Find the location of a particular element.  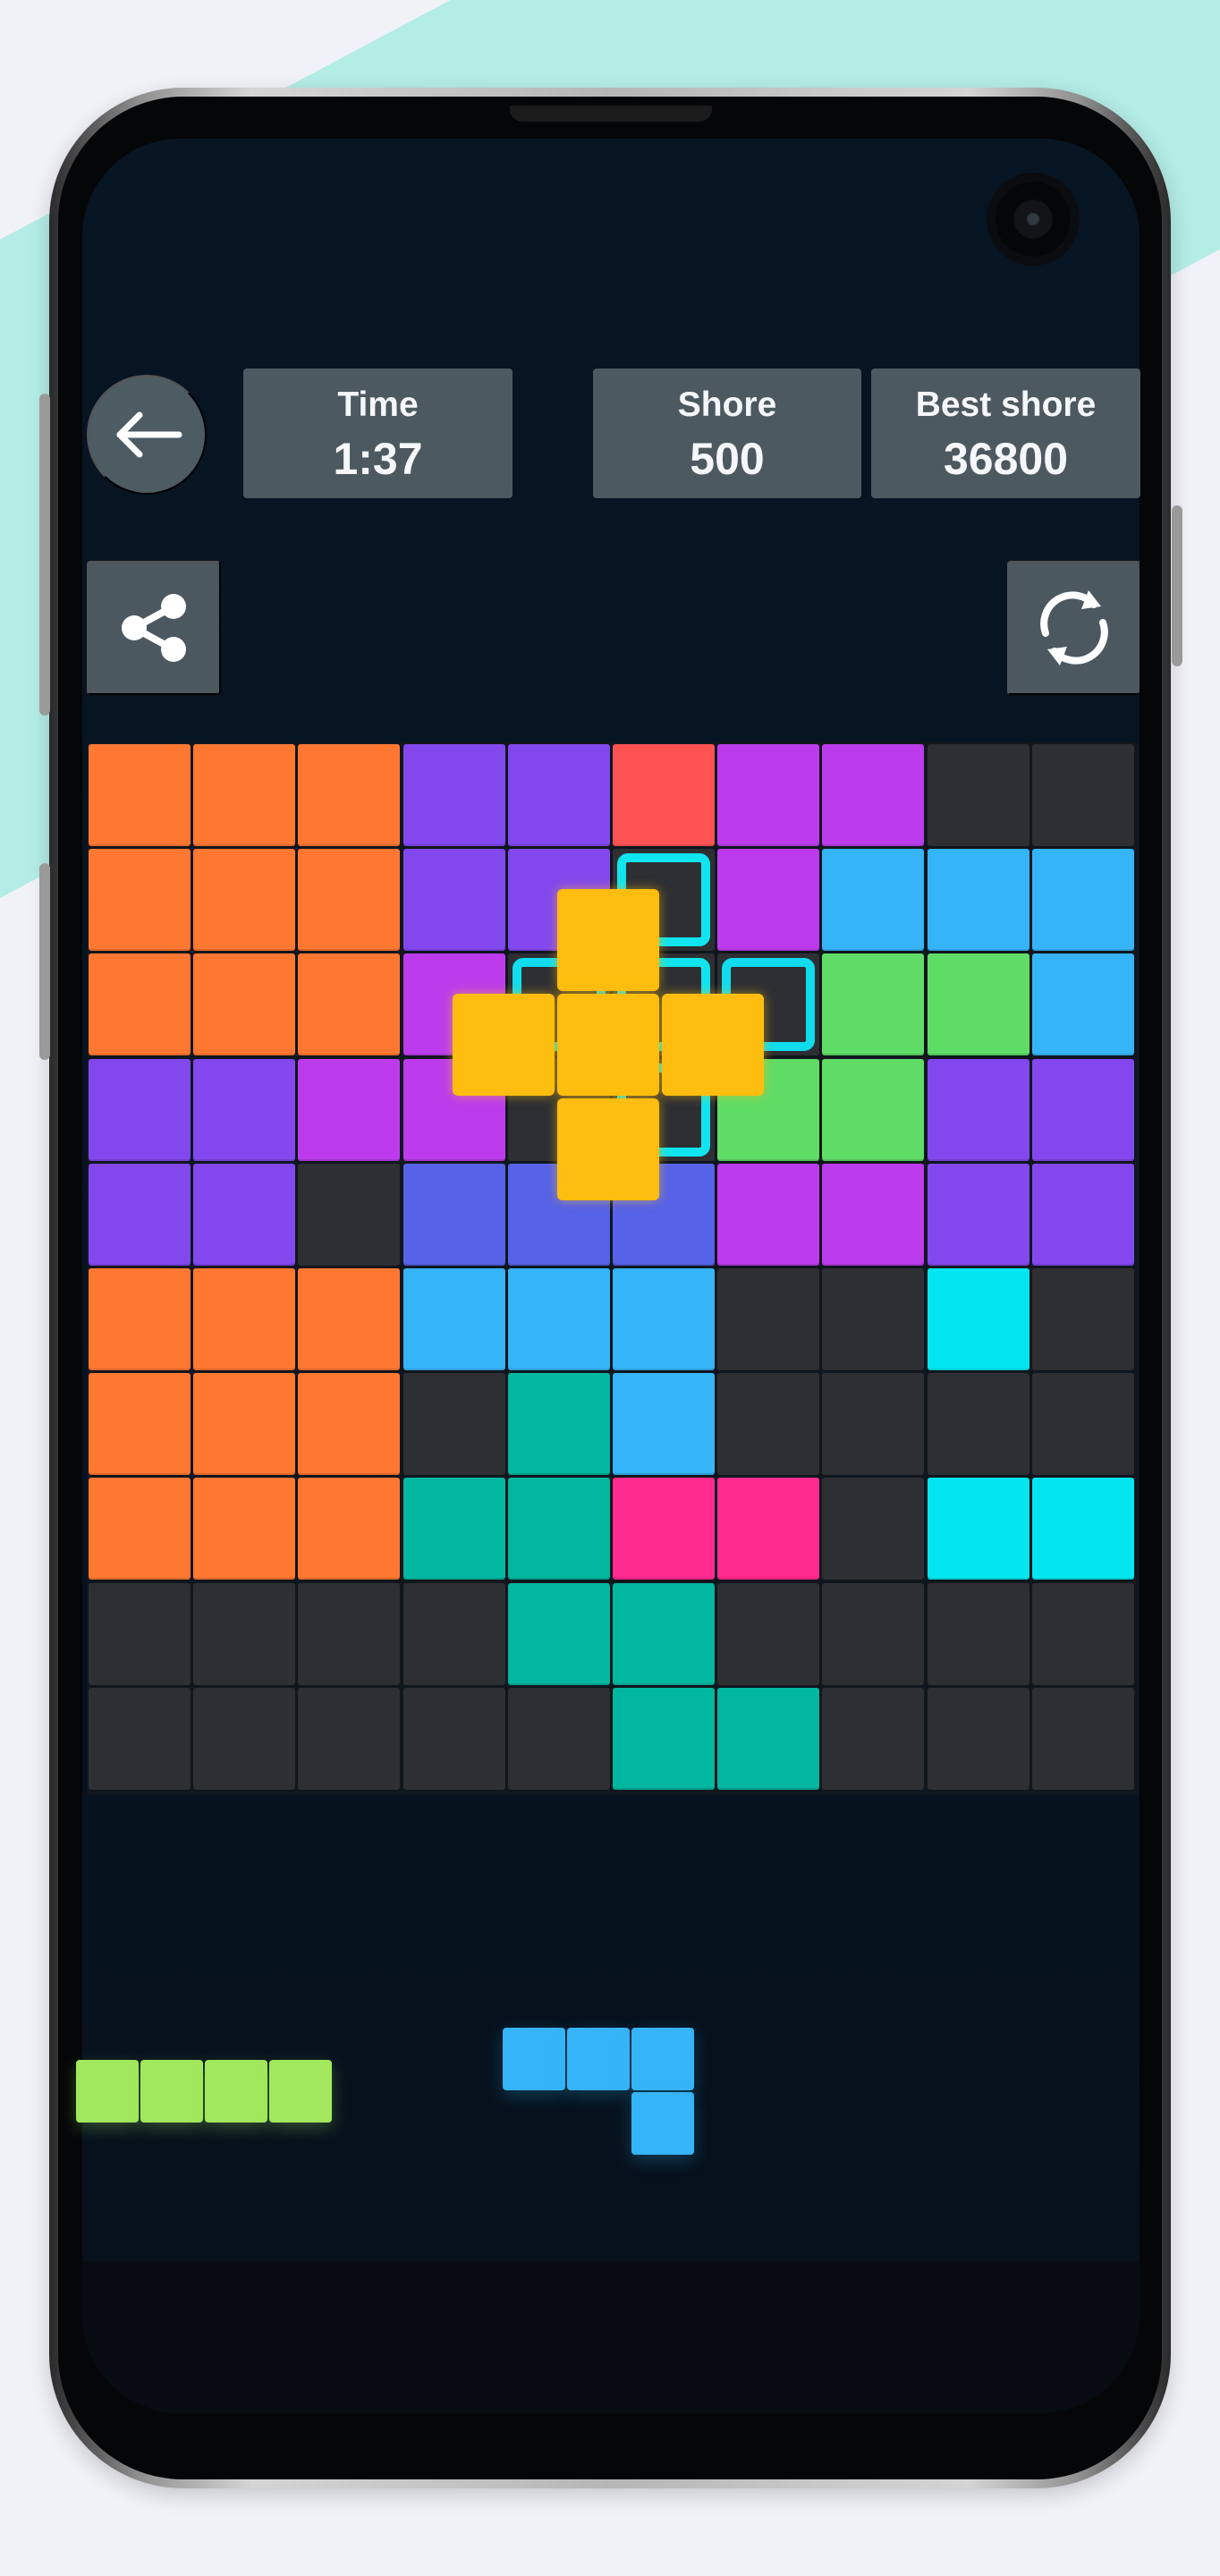

arrow-left-icon is located at coordinates (149, 434).